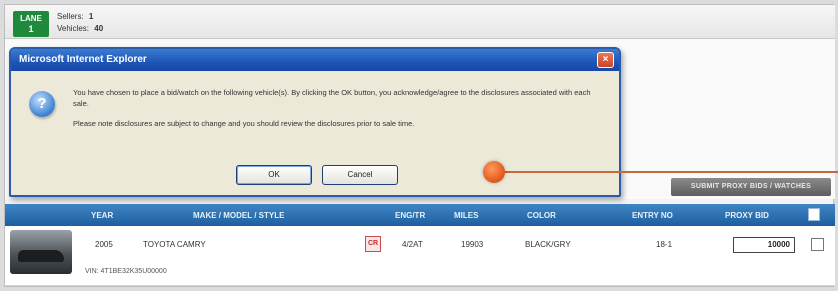 The width and height of the screenshot is (838, 291). I want to click on cell-color: BLACK/GRY, so click(548, 244).